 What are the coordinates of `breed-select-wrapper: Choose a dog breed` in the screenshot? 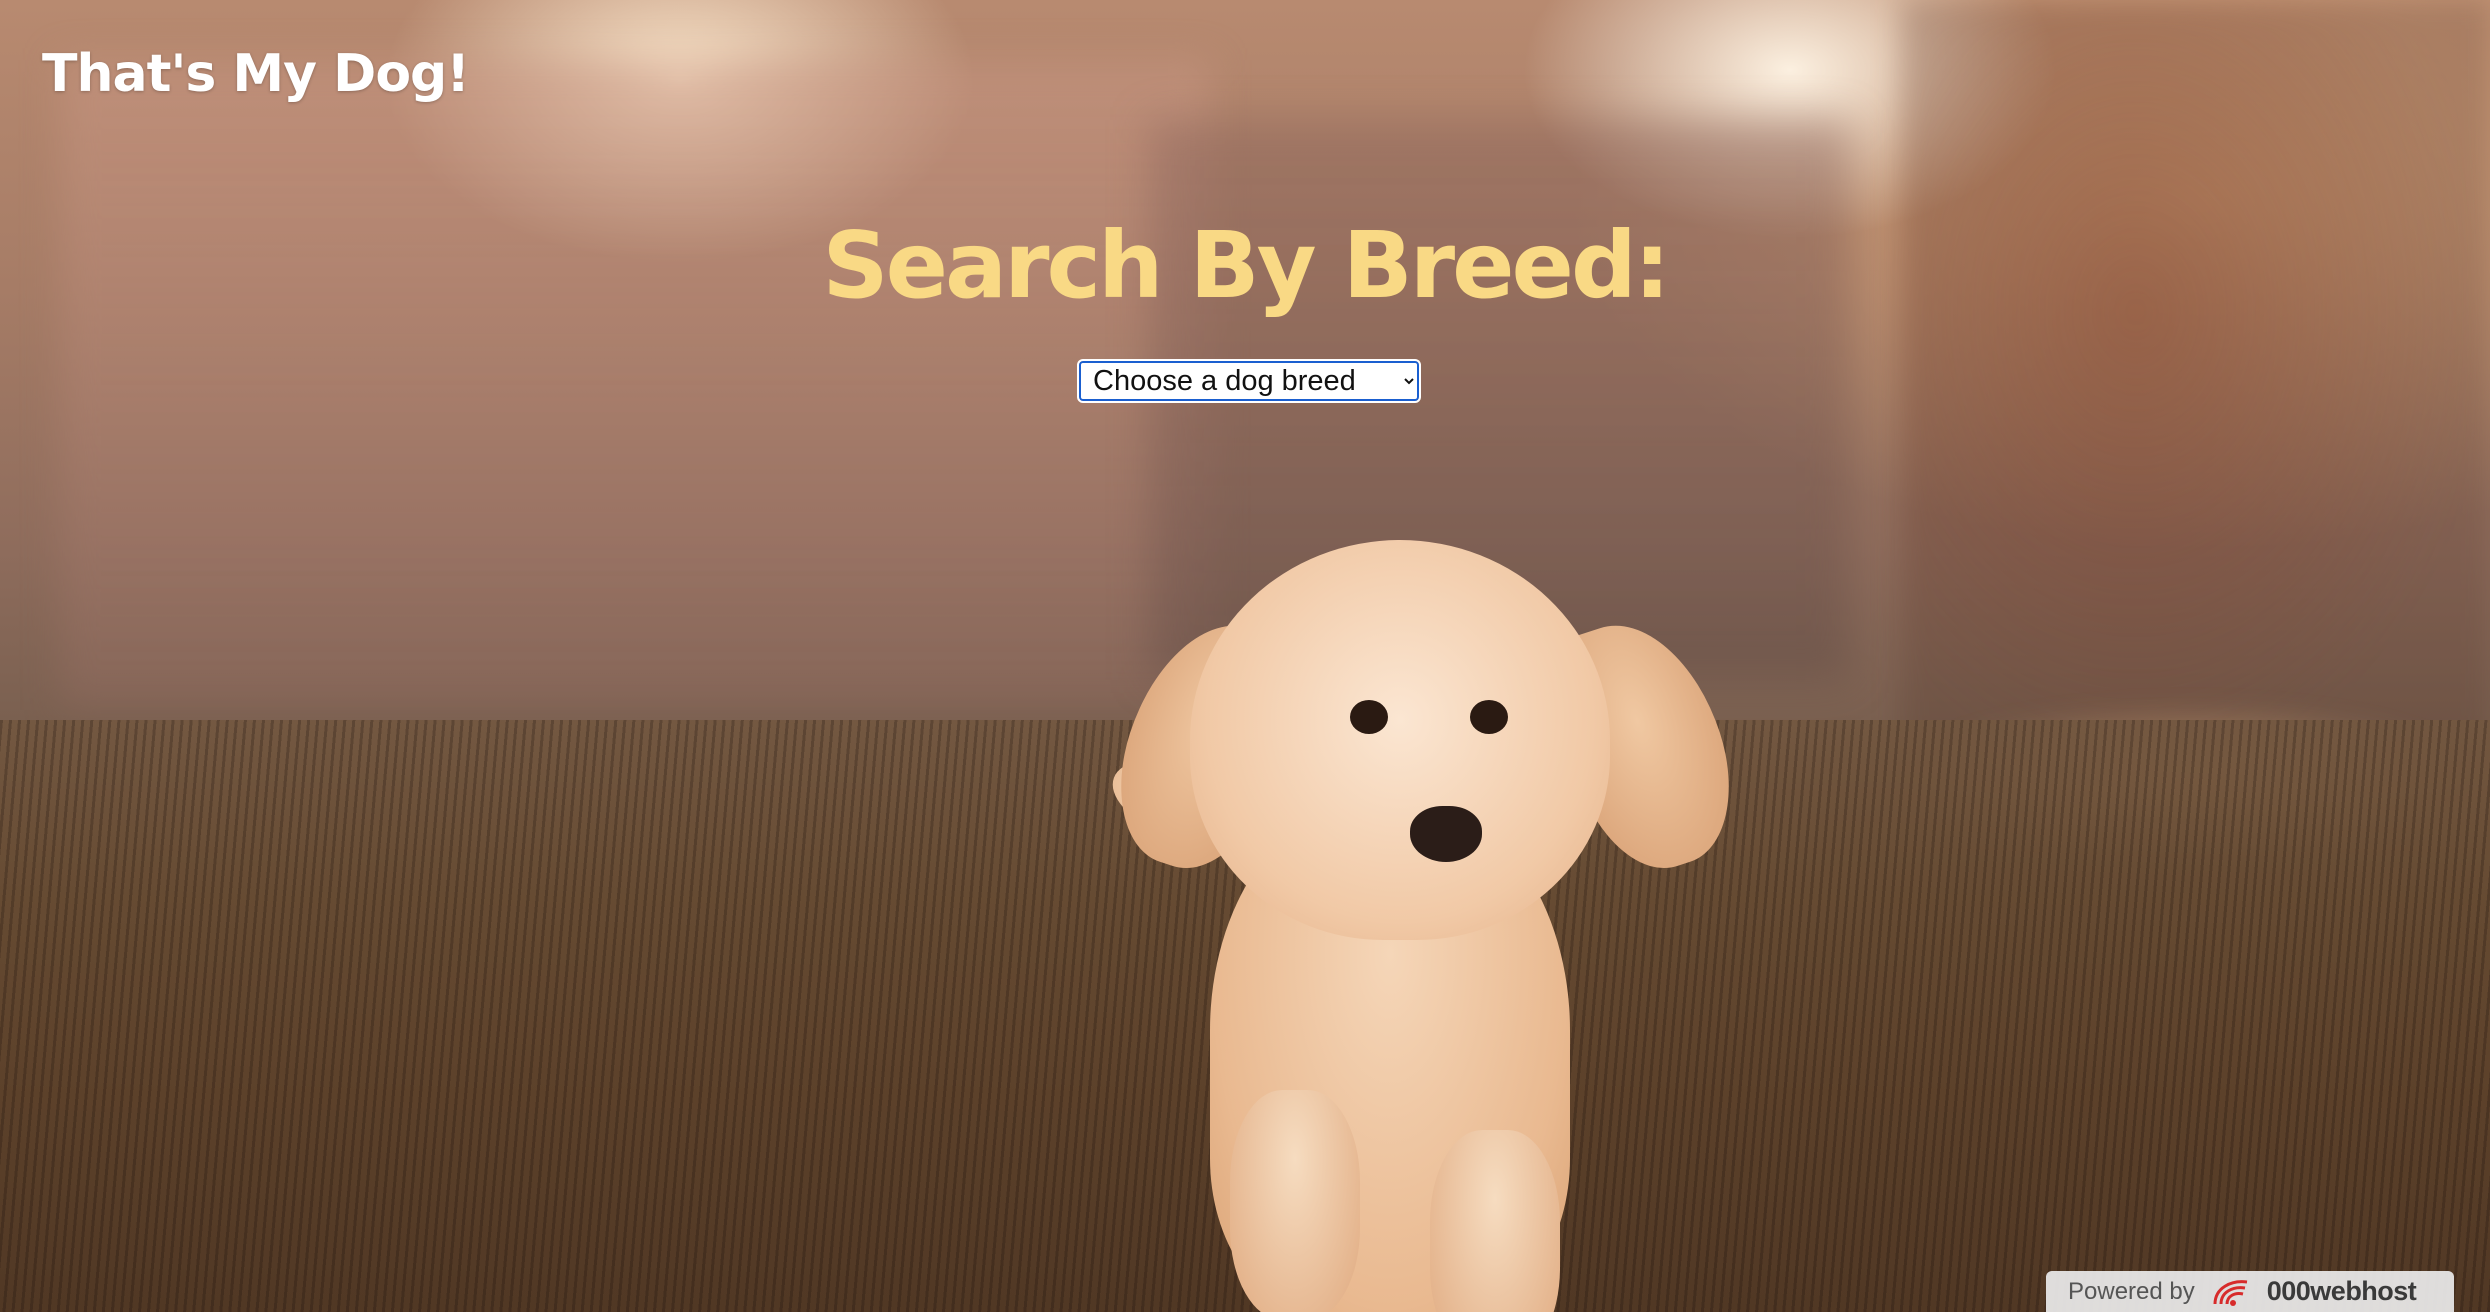 It's located at (1249, 381).